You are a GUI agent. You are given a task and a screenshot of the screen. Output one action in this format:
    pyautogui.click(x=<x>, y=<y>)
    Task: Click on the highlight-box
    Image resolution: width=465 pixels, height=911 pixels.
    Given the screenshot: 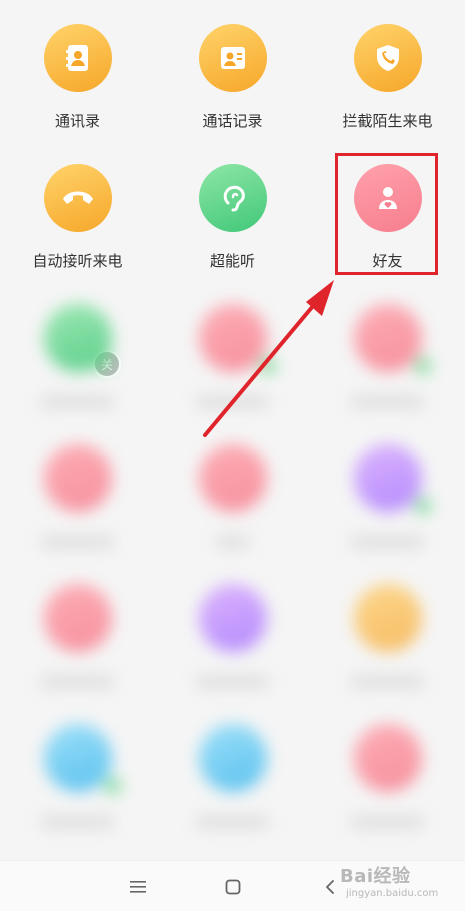 What is the action you would take?
    pyautogui.click(x=386, y=214)
    